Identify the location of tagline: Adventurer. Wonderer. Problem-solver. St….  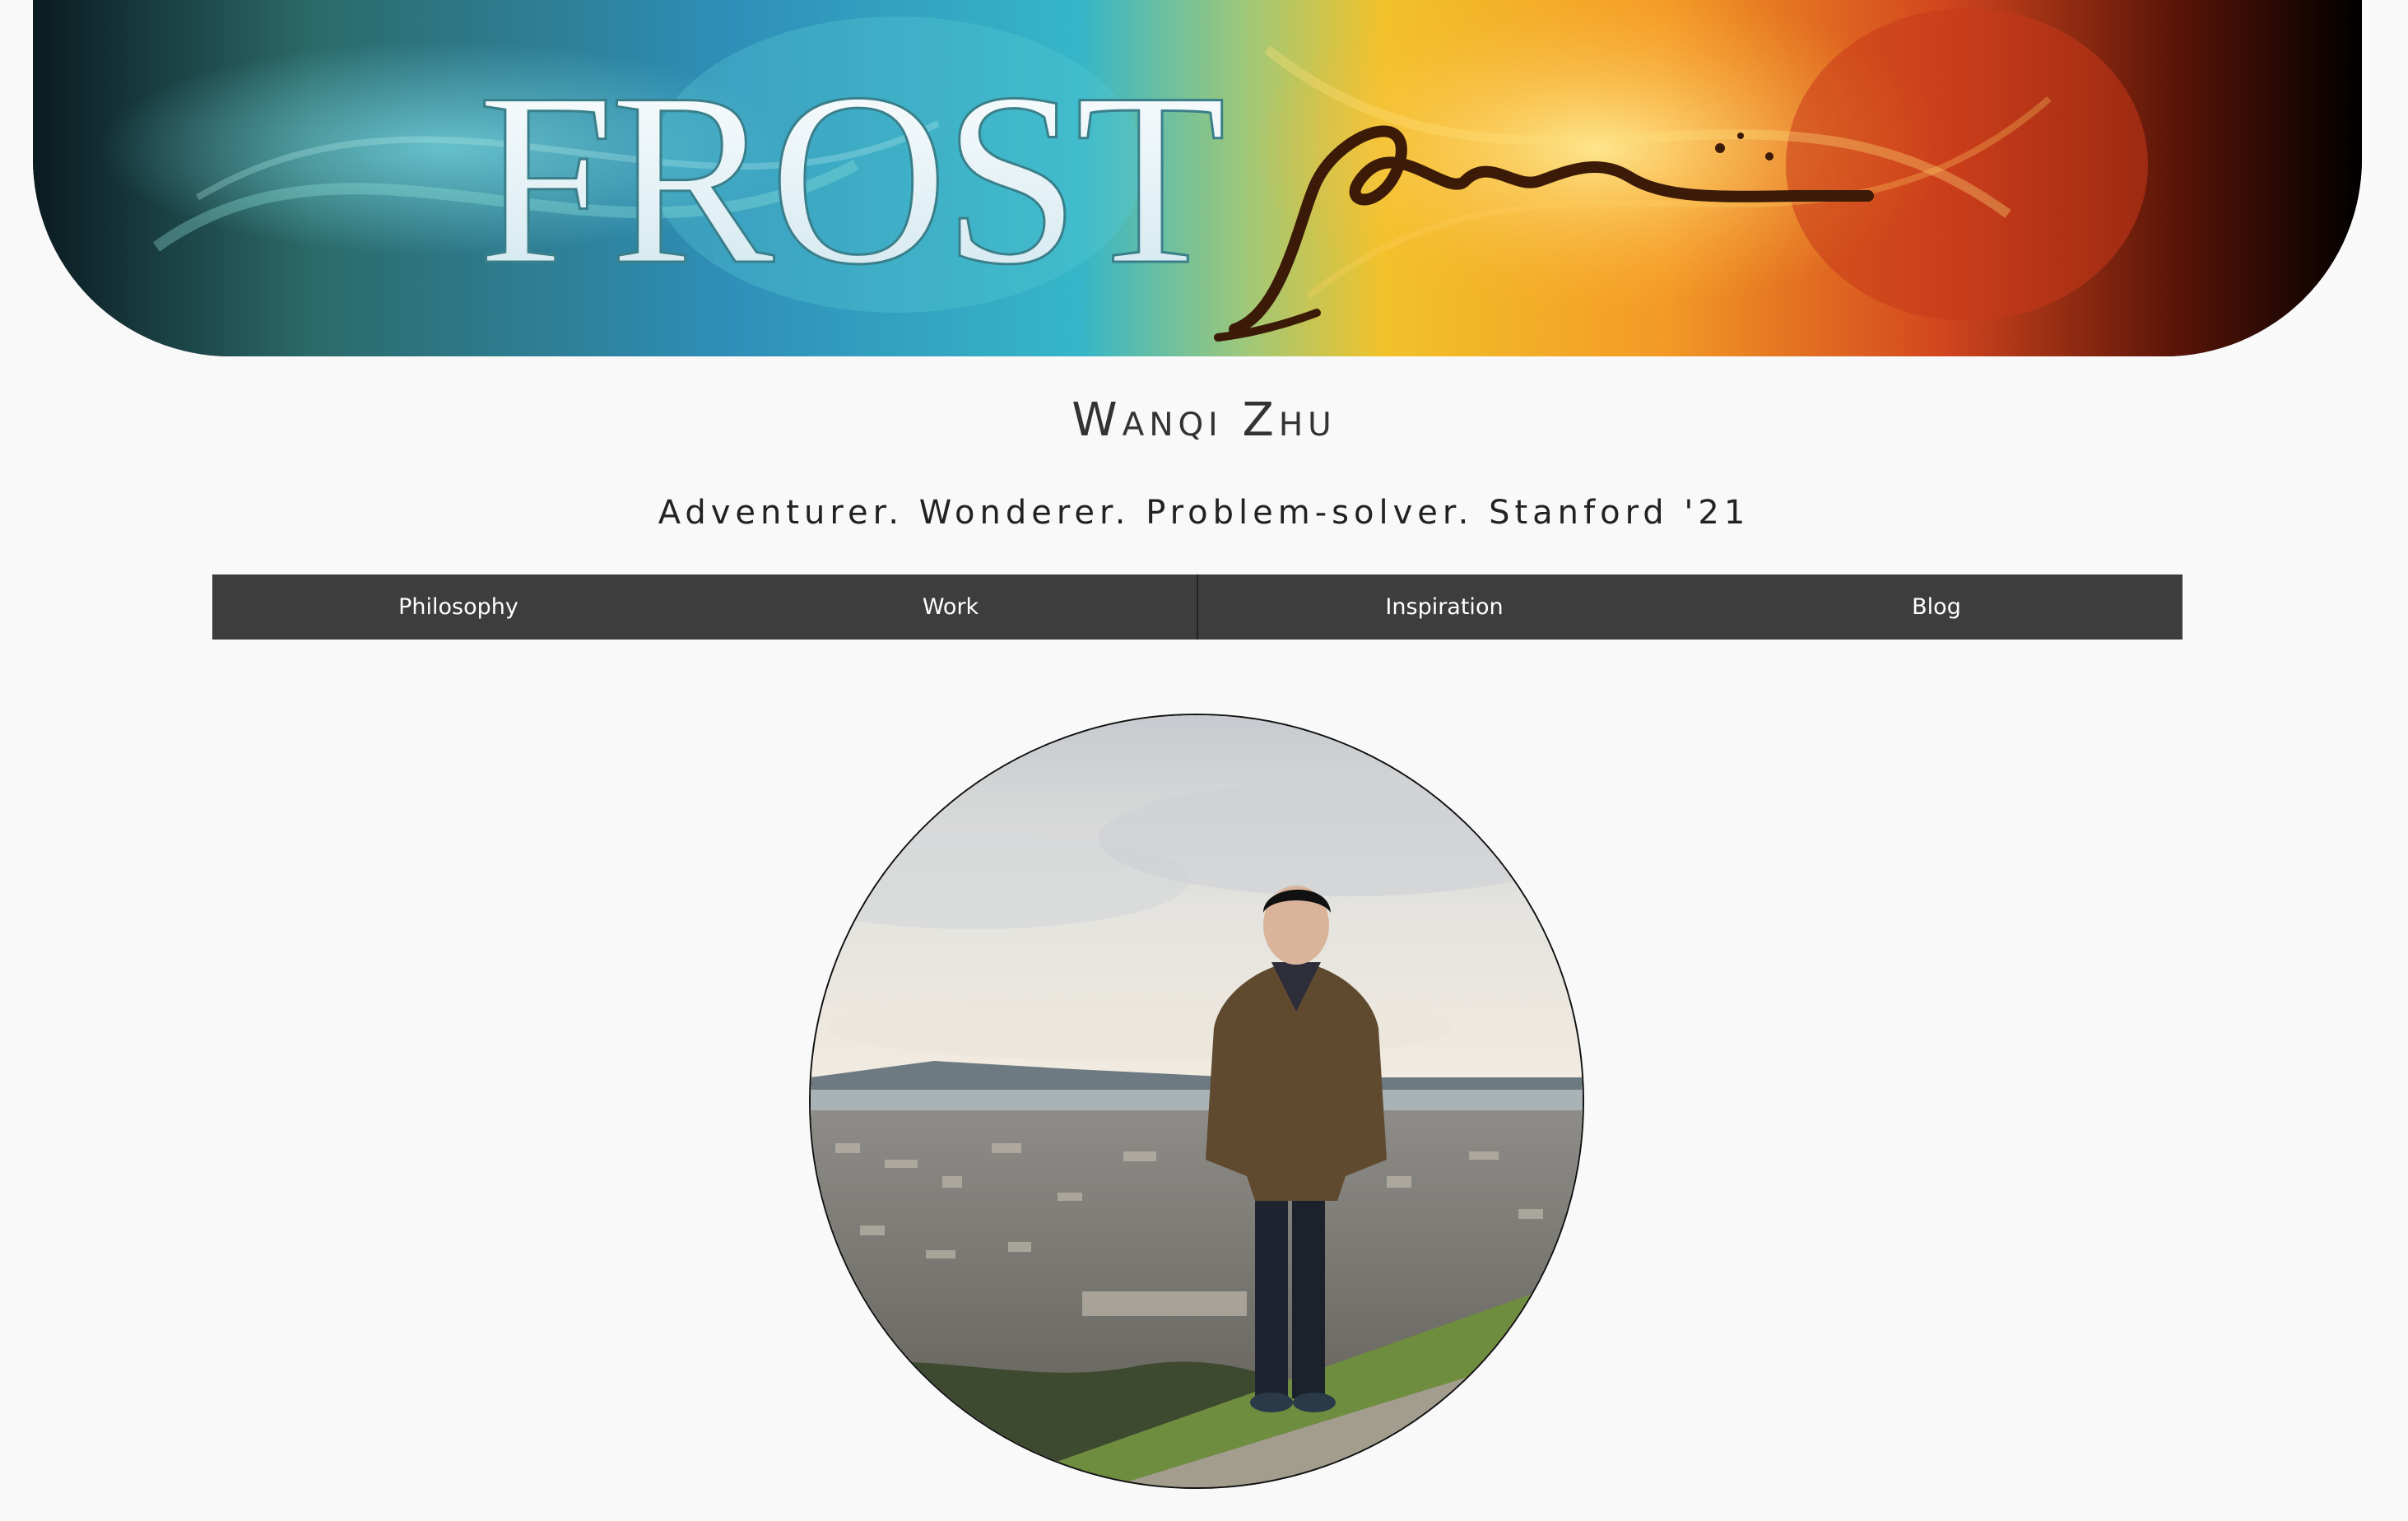
(1204, 513).